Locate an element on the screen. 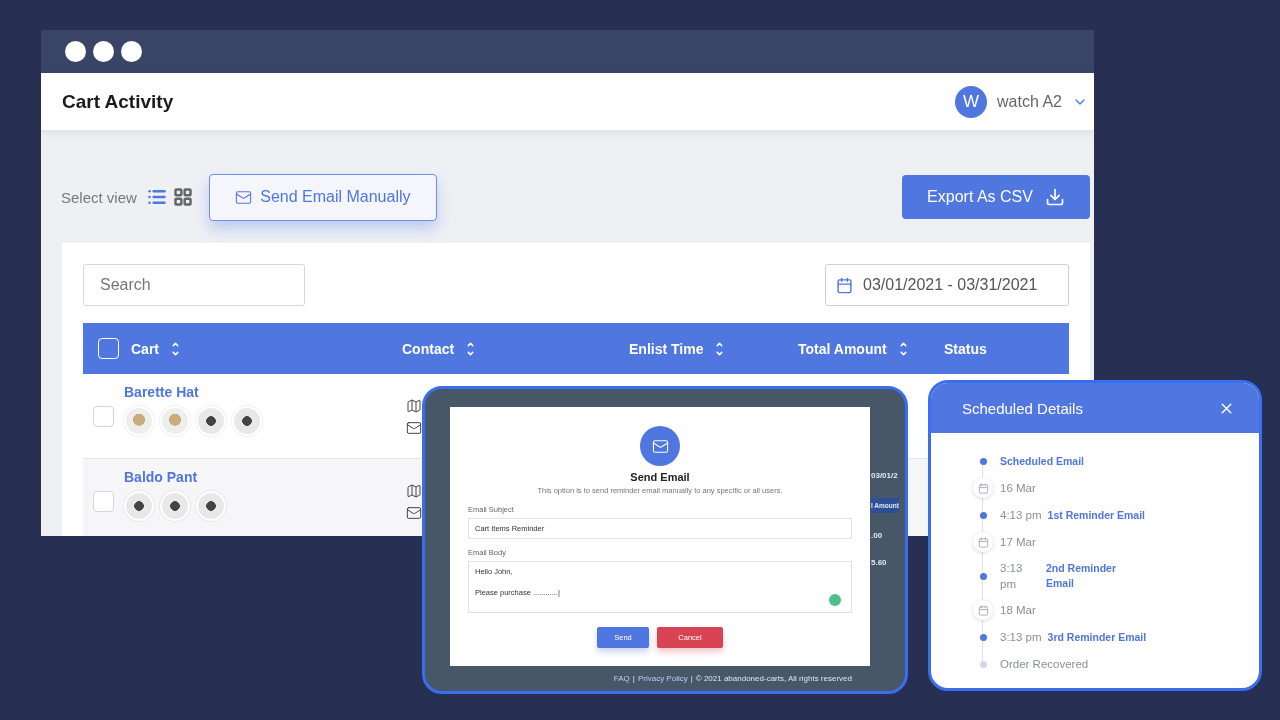  timeline-event: 1st Reminder Email is located at coordinates (1096, 515).